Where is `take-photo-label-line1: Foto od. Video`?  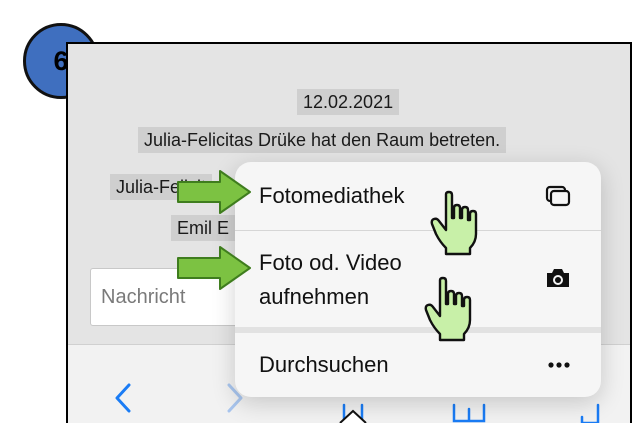
take-photo-label-line1: Foto od. Video is located at coordinates (330, 262).